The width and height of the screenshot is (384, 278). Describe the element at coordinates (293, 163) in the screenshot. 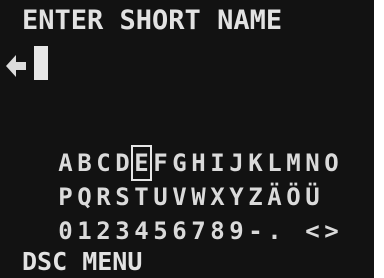

I see `char-key: M` at that location.